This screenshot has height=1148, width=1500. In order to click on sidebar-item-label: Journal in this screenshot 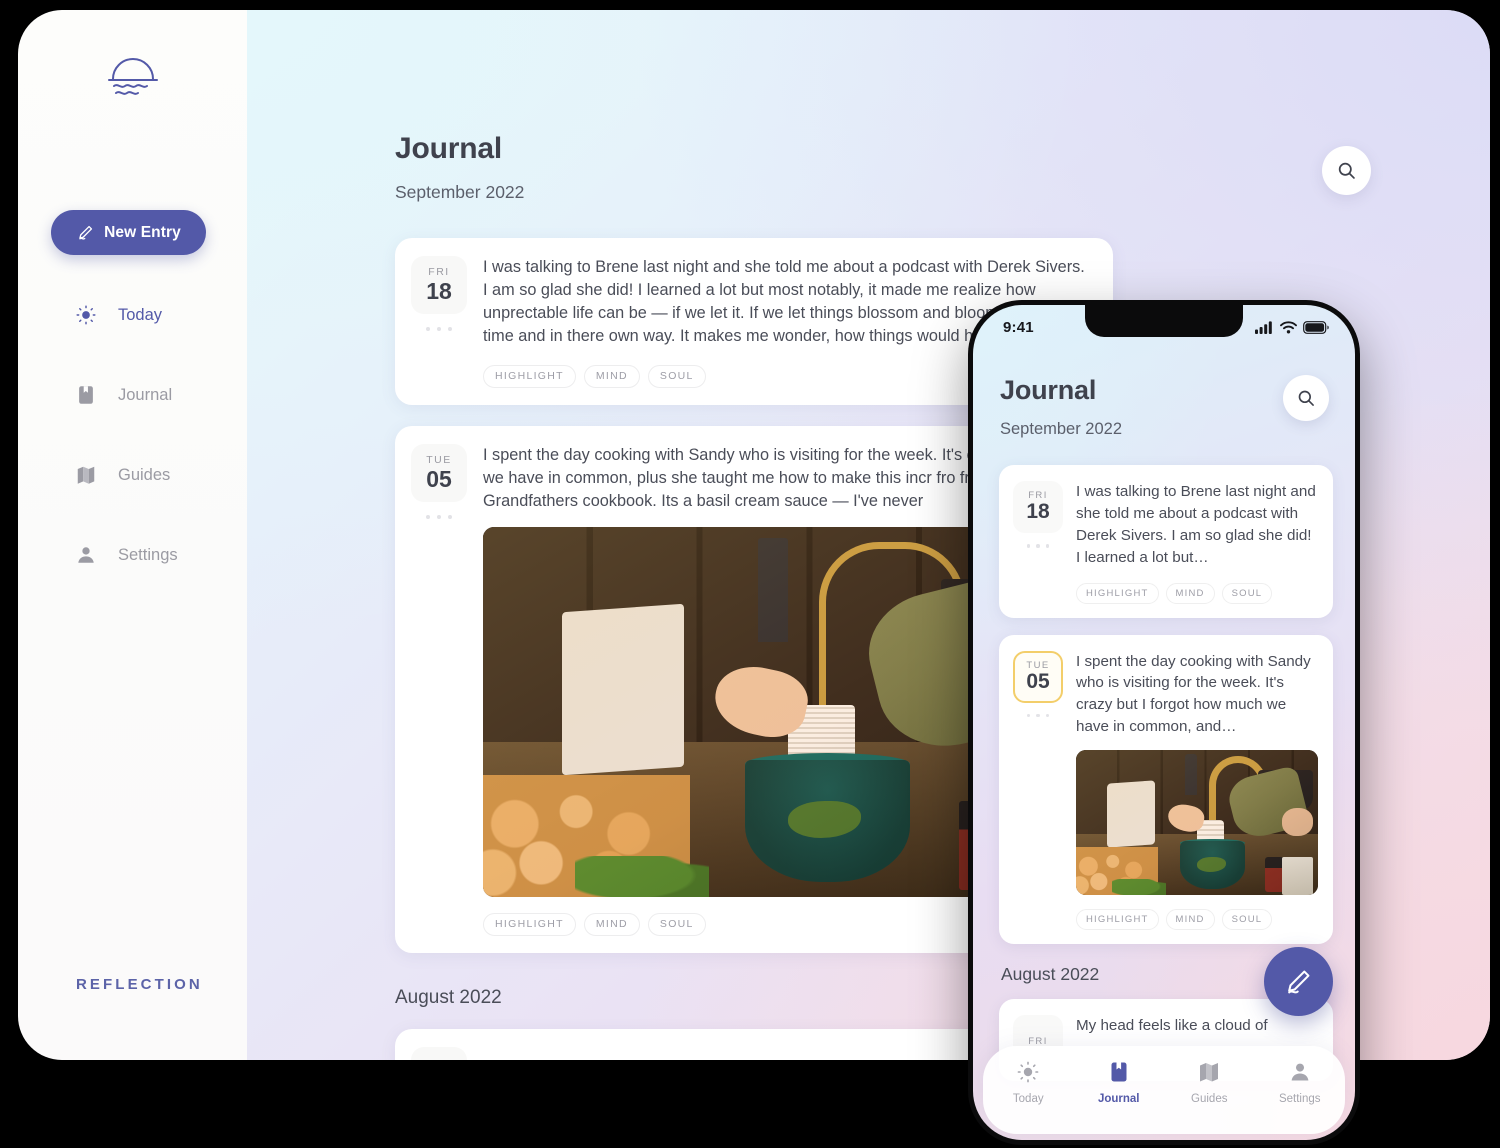, I will do `click(145, 394)`.